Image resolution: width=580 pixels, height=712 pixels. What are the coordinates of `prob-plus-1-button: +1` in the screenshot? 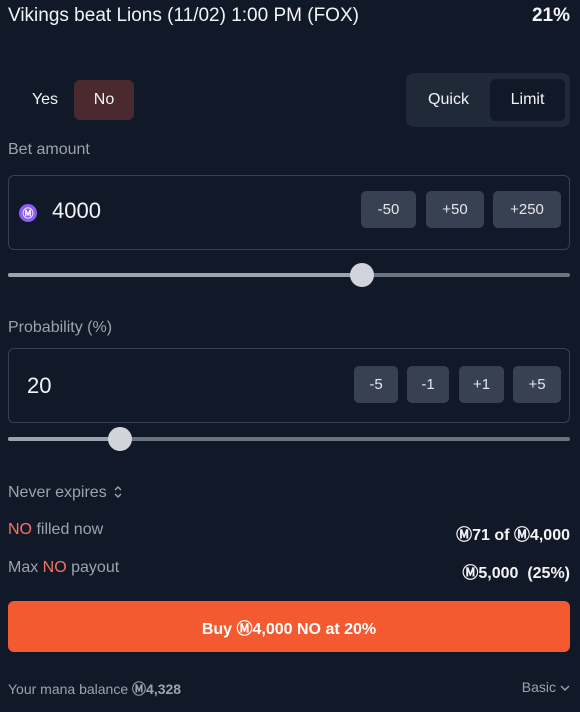 It's located at (481, 384).